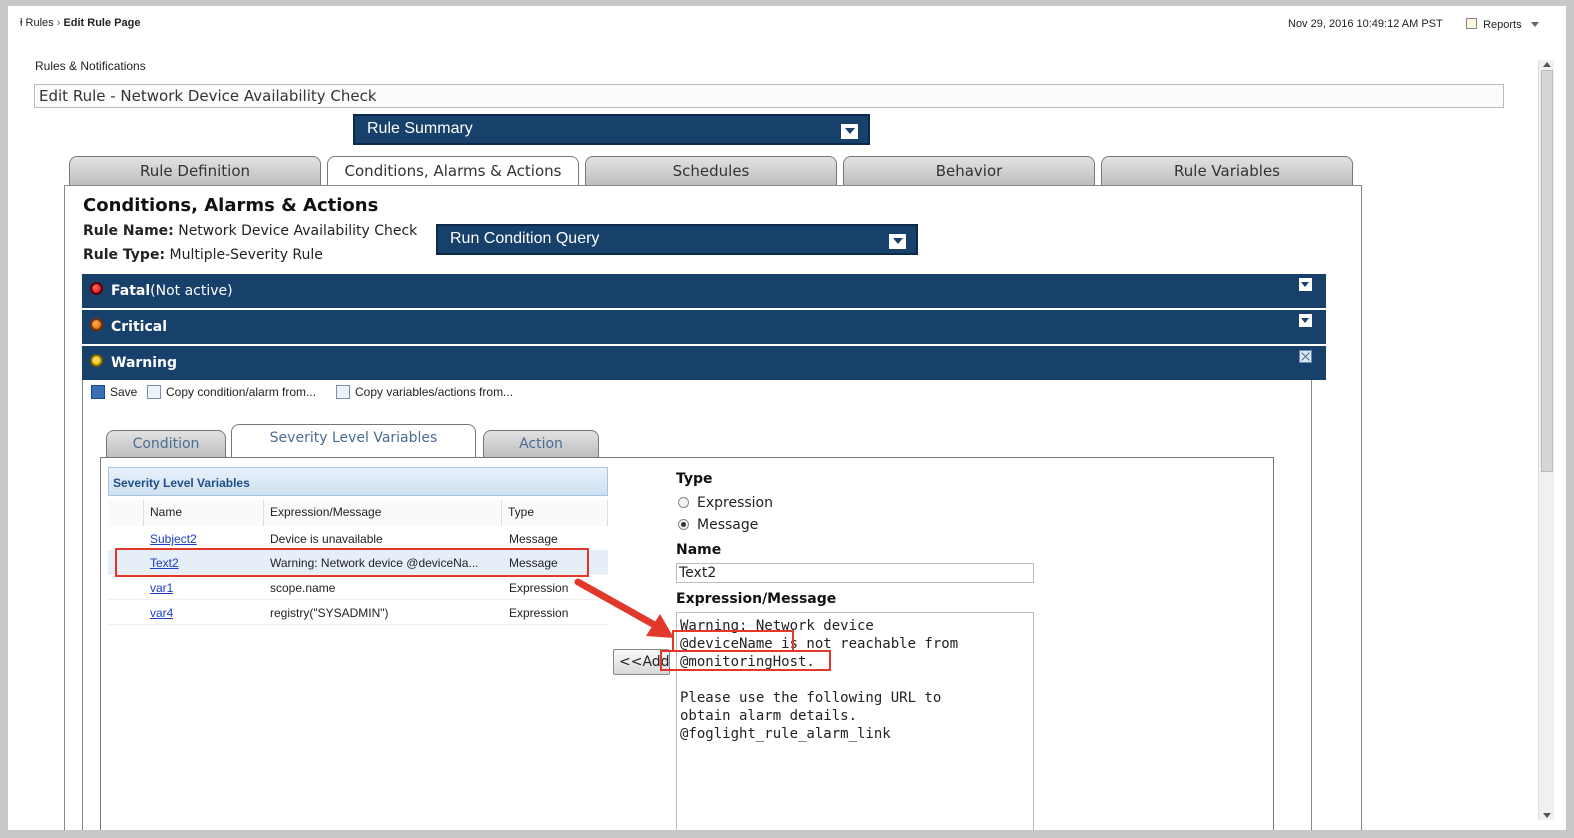 The width and height of the screenshot is (1574, 838). I want to click on reports-icon, so click(1471, 23).